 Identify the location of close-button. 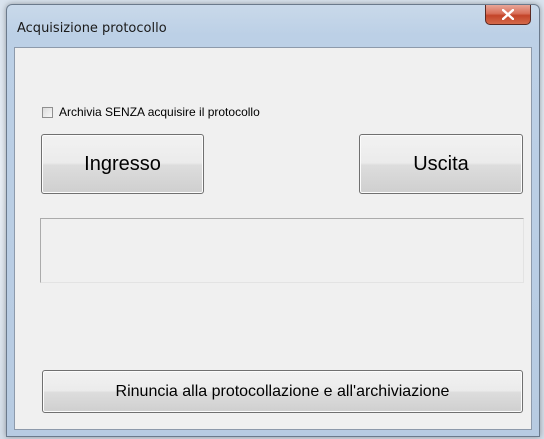
(508, 15).